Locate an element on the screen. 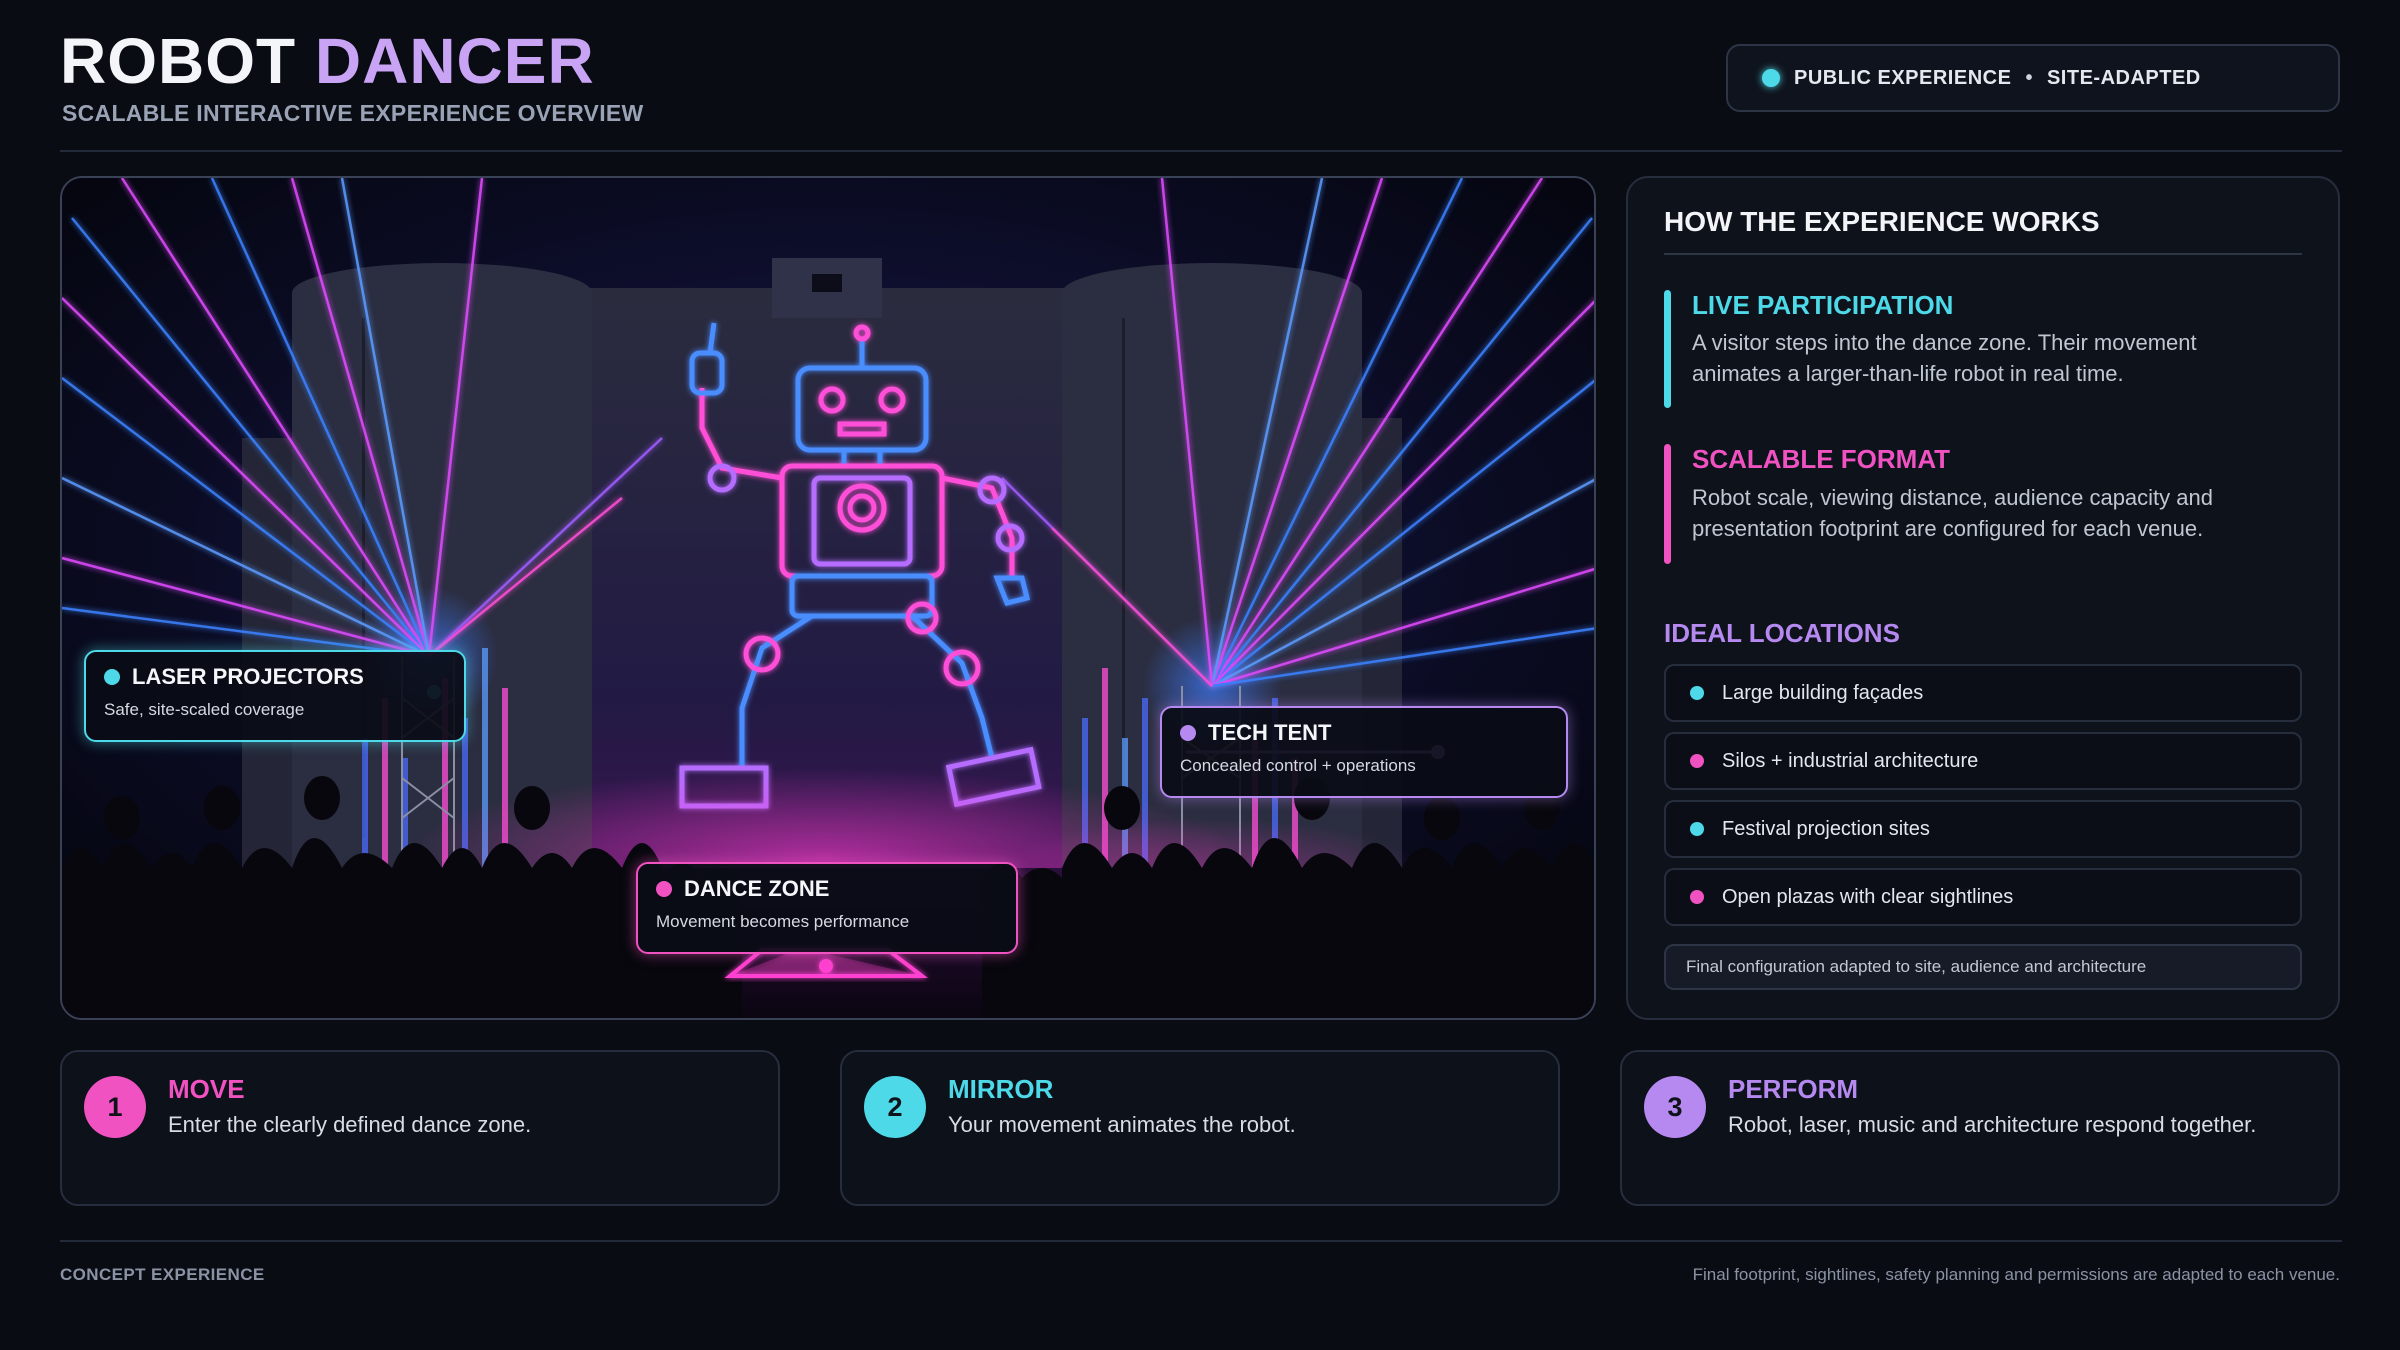  step-desc: Enter the clearly defined dance zone. is located at coordinates (350, 1124).